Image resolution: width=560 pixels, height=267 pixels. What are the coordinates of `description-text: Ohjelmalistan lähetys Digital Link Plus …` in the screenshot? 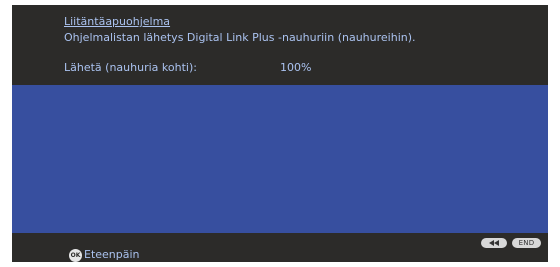 It's located at (240, 37).